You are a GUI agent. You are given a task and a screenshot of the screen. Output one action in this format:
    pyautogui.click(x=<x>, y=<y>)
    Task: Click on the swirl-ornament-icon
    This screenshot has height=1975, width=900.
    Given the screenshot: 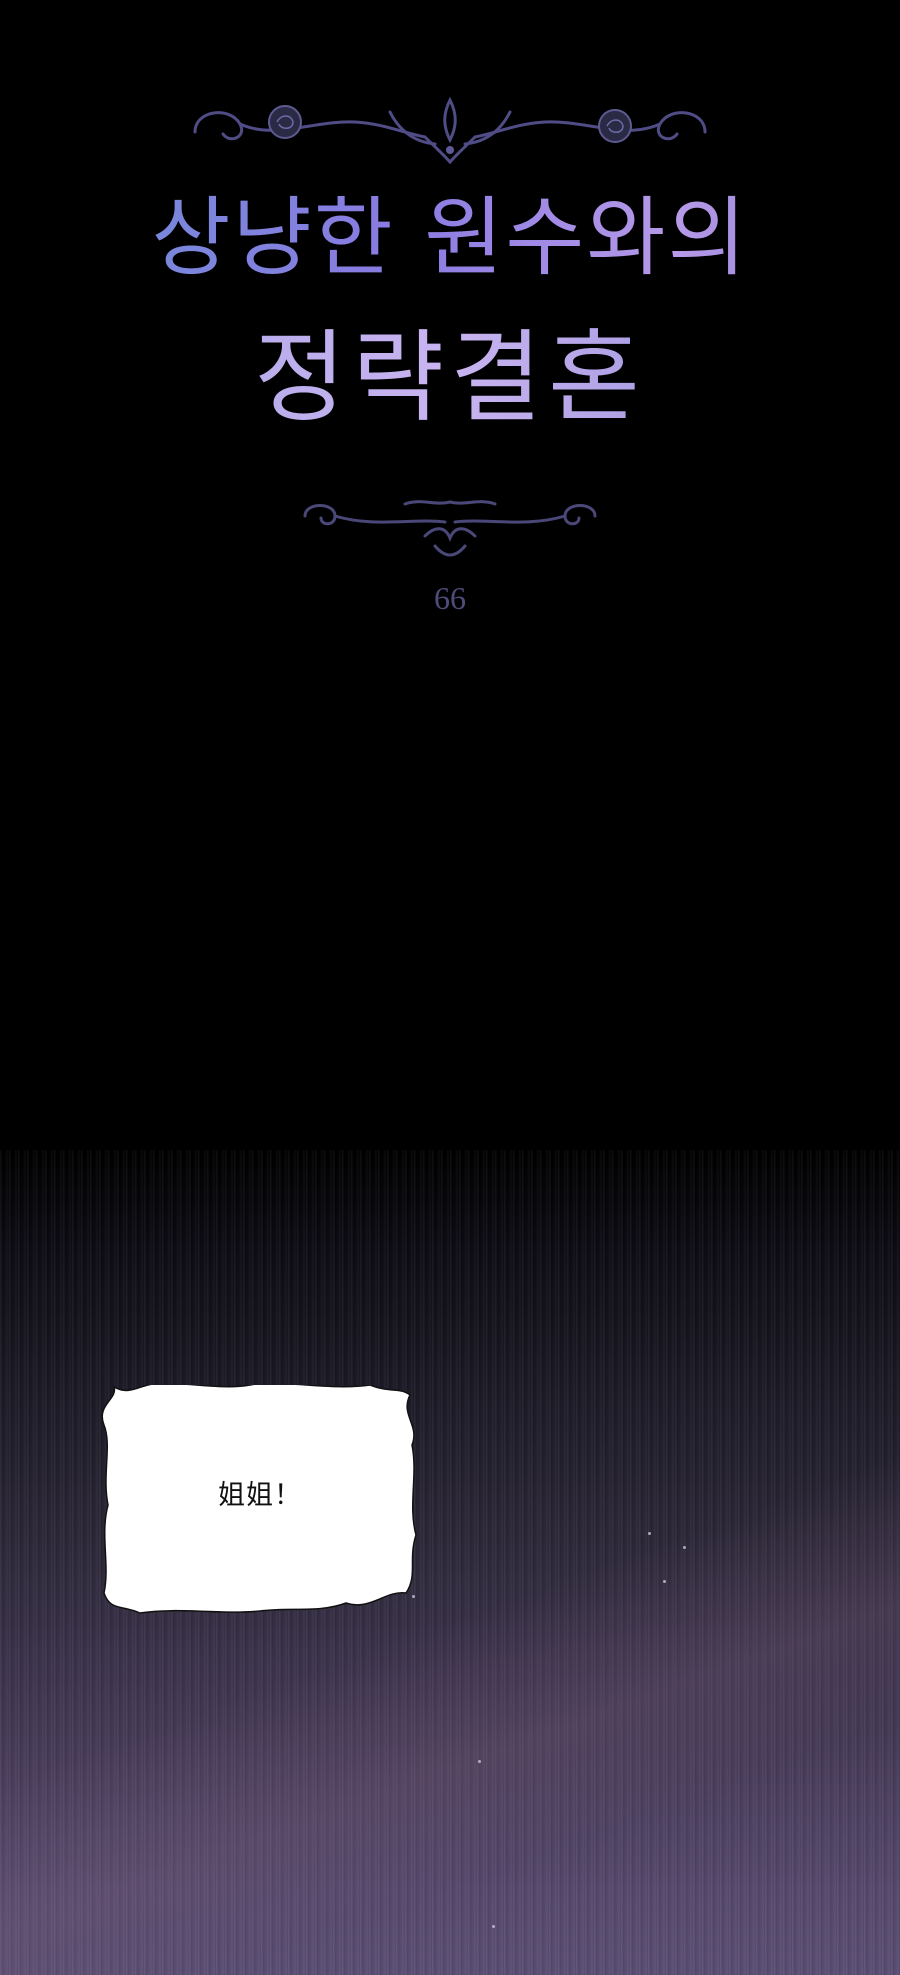 What is the action you would take?
    pyautogui.click(x=450, y=528)
    